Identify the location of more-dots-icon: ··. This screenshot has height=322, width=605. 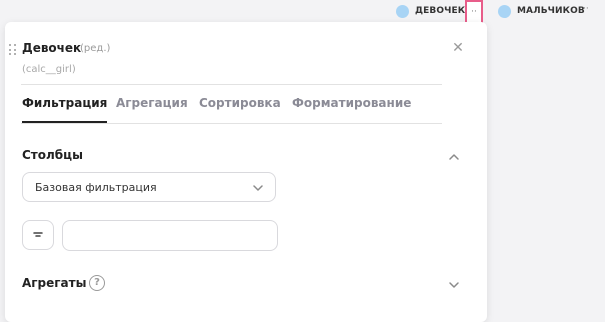
(474, 12).